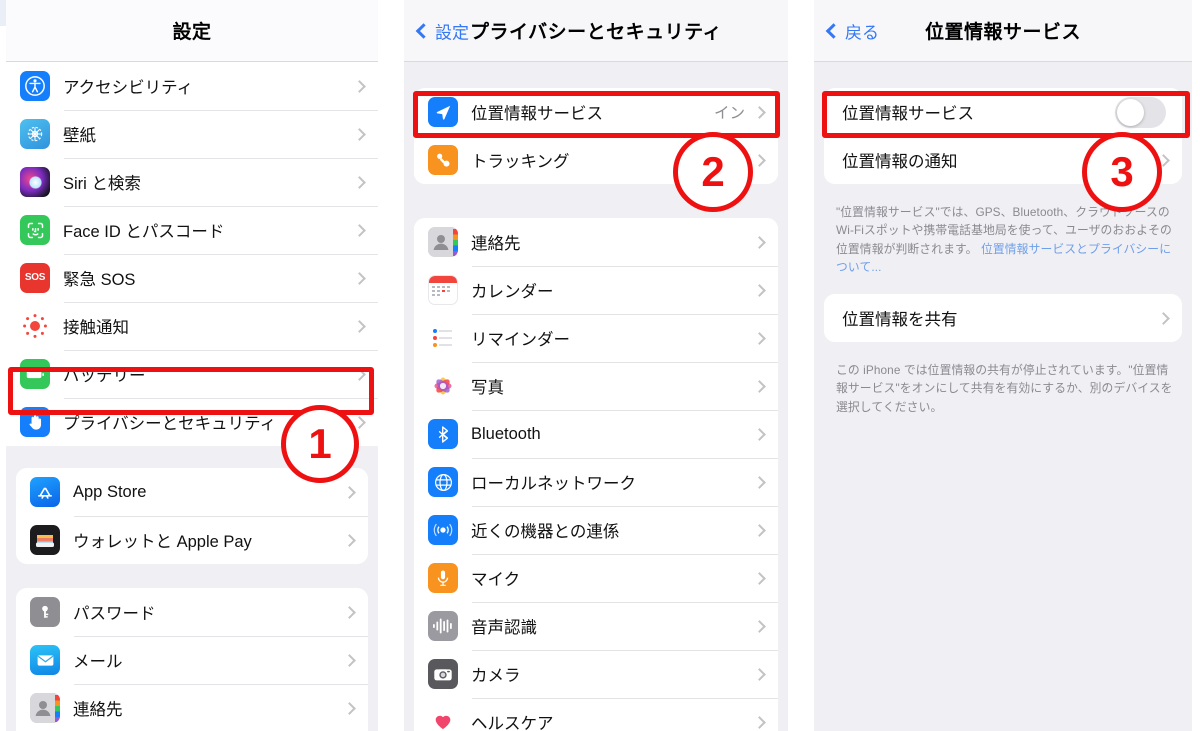 This screenshot has height=731, width=1200. What do you see at coordinates (192, 612) in the screenshot?
I see `settings-row-passwords: パスワード` at bounding box center [192, 612].